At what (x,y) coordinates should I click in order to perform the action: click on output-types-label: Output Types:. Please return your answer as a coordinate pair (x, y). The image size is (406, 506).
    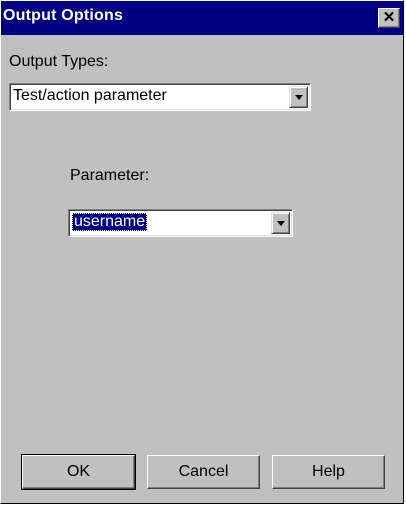
    Looking at the image, I should click on (59, 61).